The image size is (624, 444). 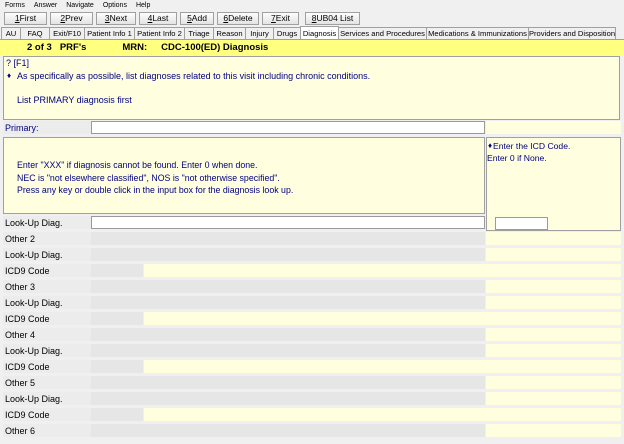 What do you see at coordinates (572, 33) in the screenshot?
I see `tab-providers-and-disposition: Providers and Disposition` at bounding box center [572, 33].